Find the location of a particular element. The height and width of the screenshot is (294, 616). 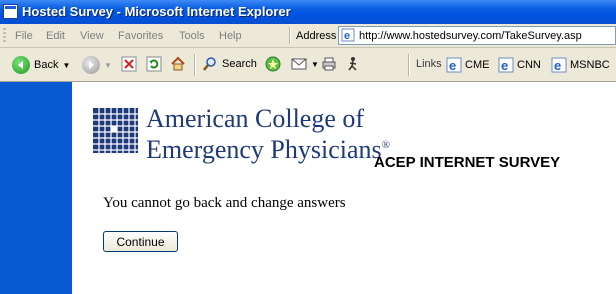

address-label: Address is located at coordinates (316, 36).